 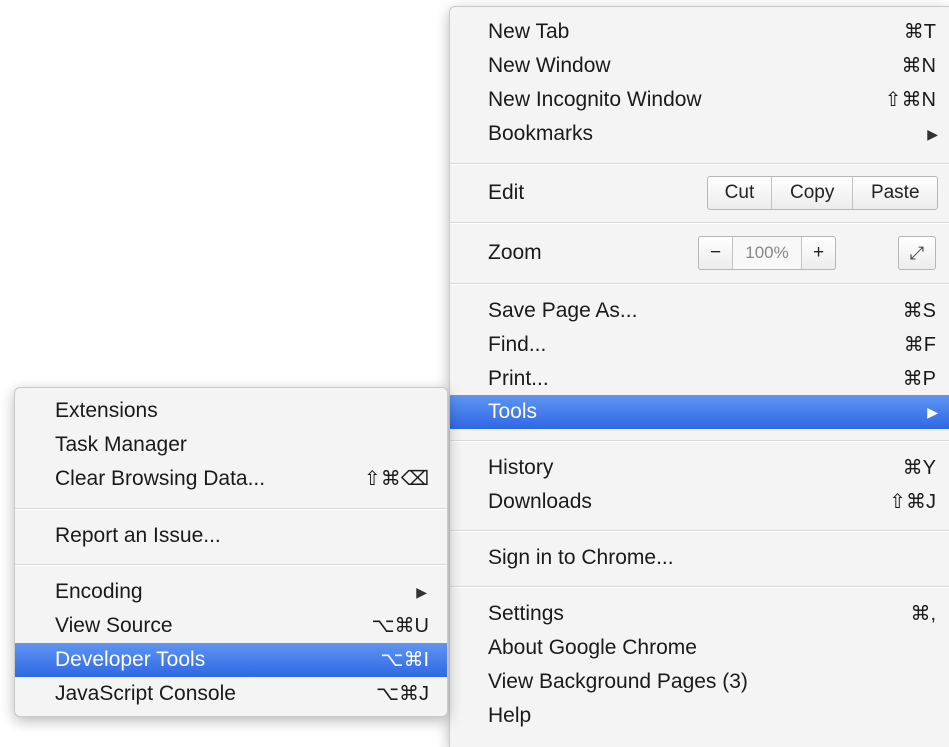 I want to click on menu-item-tools: Tools ▶, so click(x=699, y=412).